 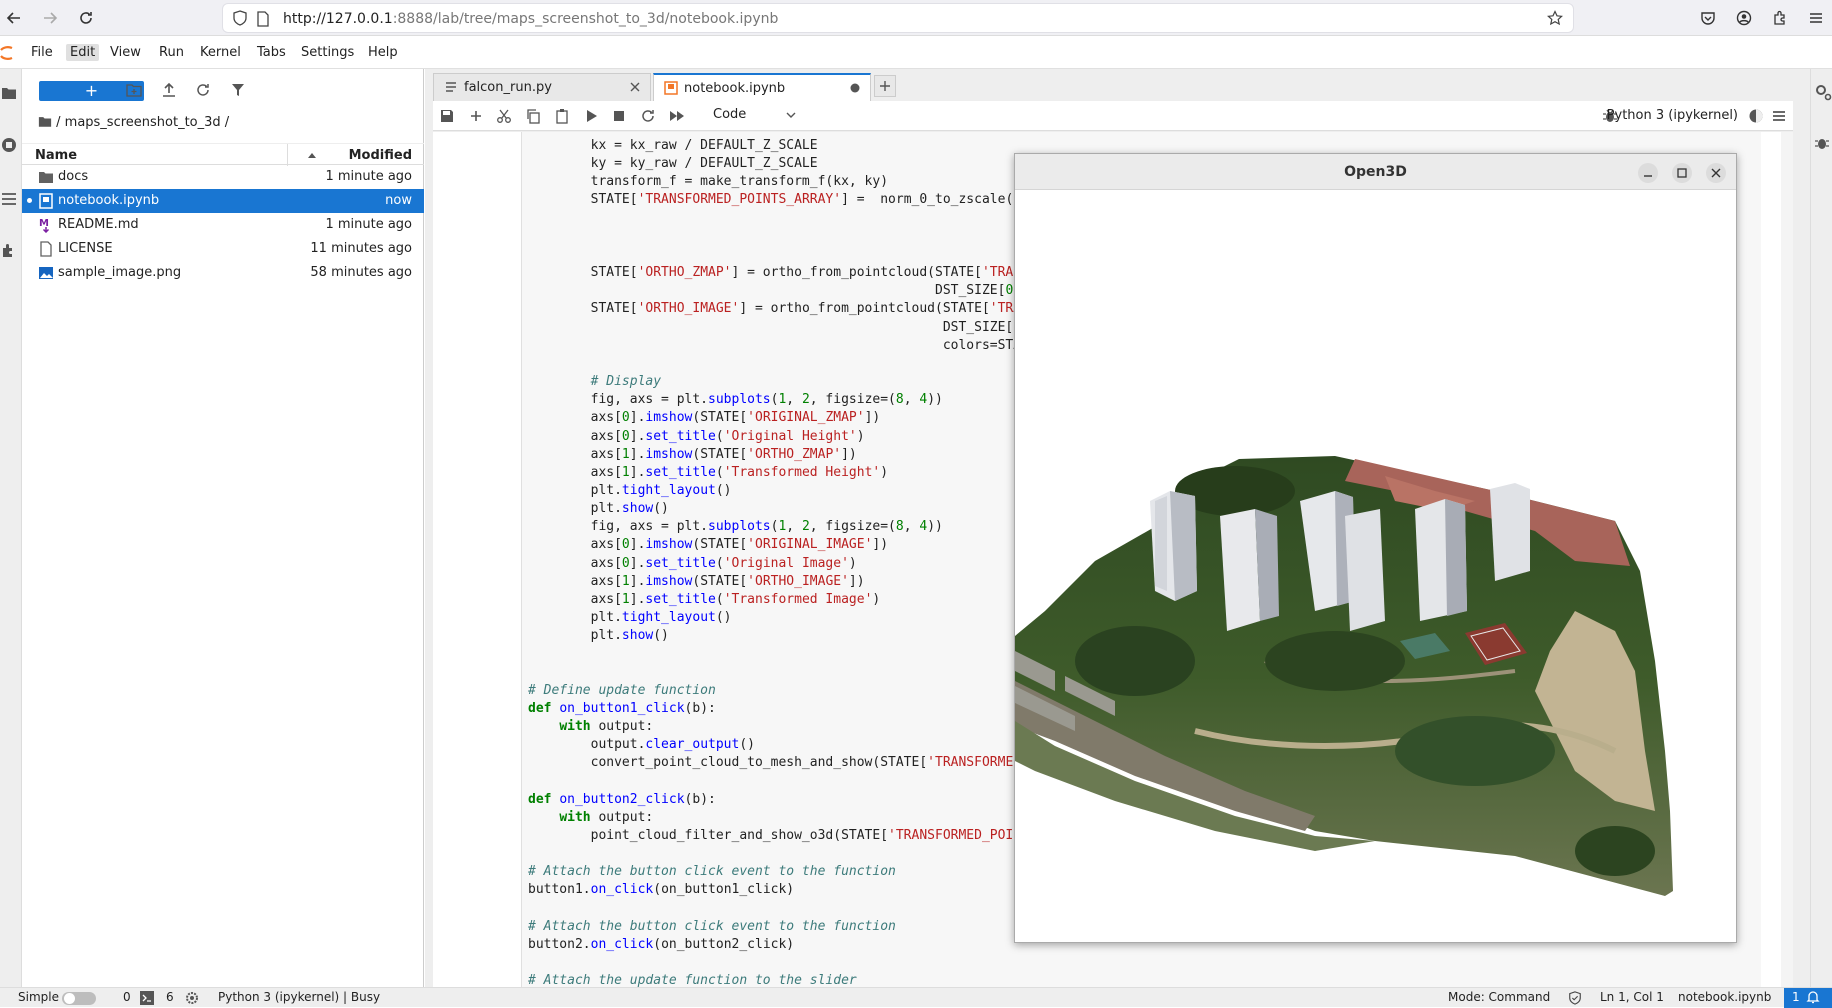 I want to click on kernel-name: Python 3 (ipykernel), so click(x=1672, y=115).